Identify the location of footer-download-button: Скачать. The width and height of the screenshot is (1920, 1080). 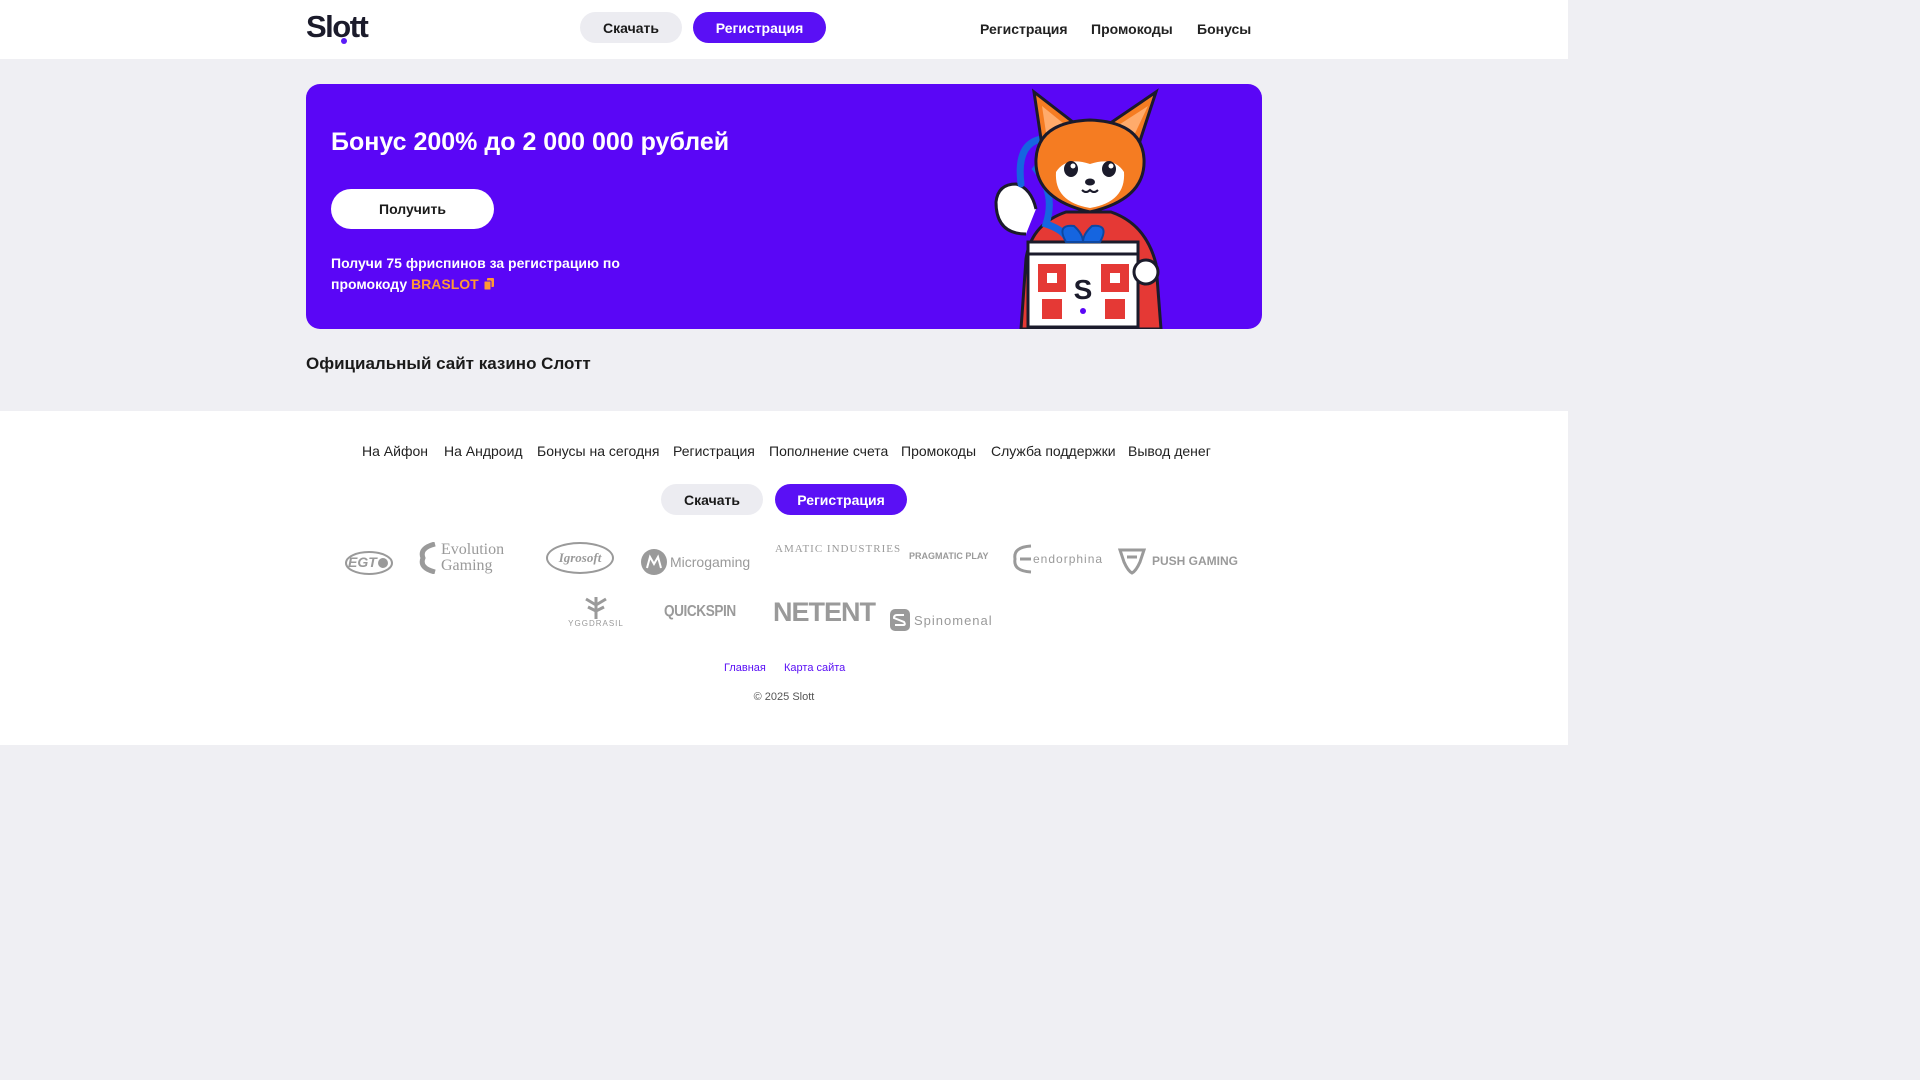
(712, 499).